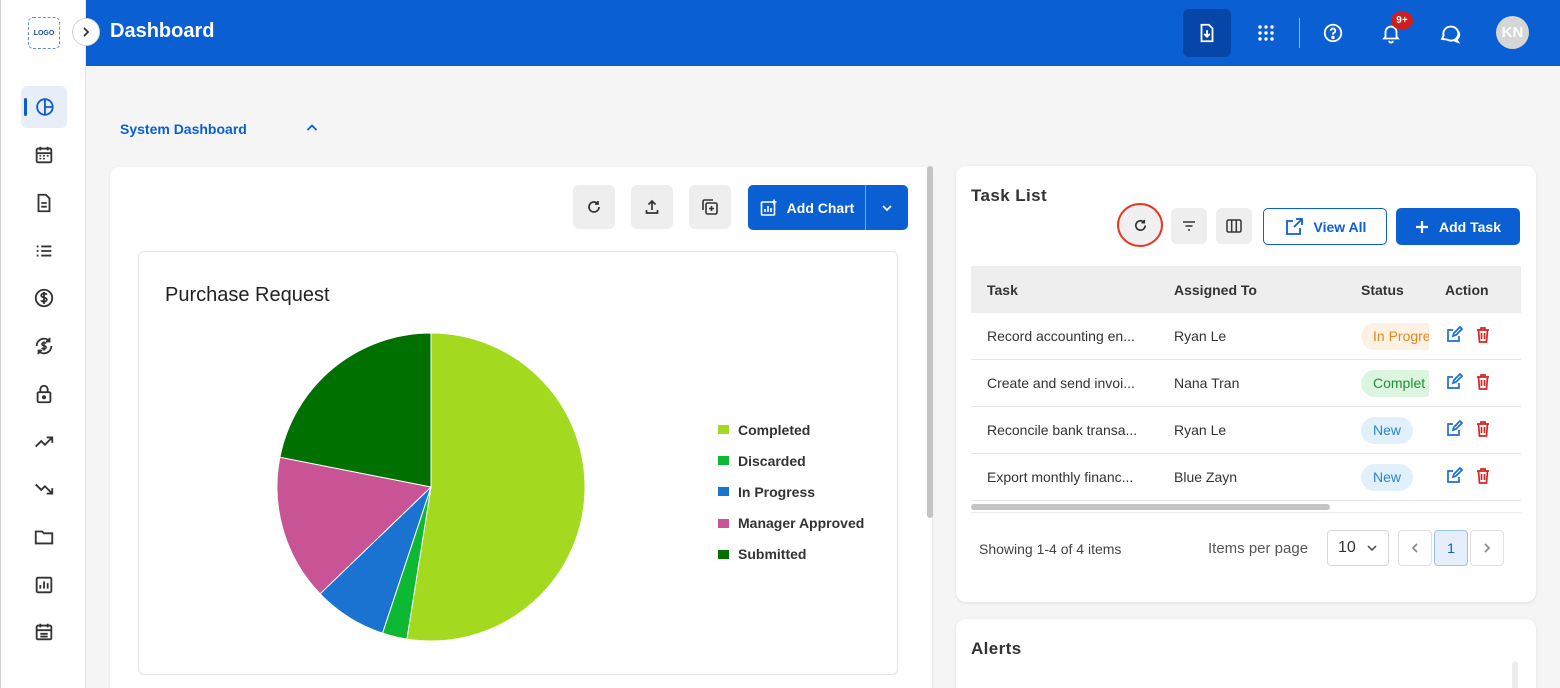  Describe the element at coordinates (312, 130) in the screenshot. I see `section-collapse-toggle` at that location.